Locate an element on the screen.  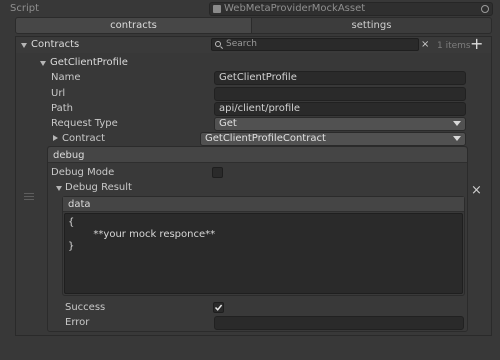
url-label: Url is located at coordinates (58, 93).